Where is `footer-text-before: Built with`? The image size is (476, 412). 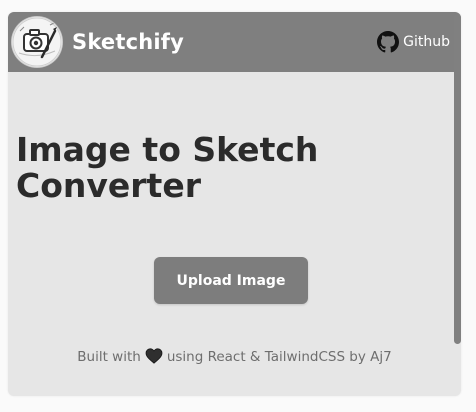
footer-text-before: Built with is located at coordinates (109, 357).